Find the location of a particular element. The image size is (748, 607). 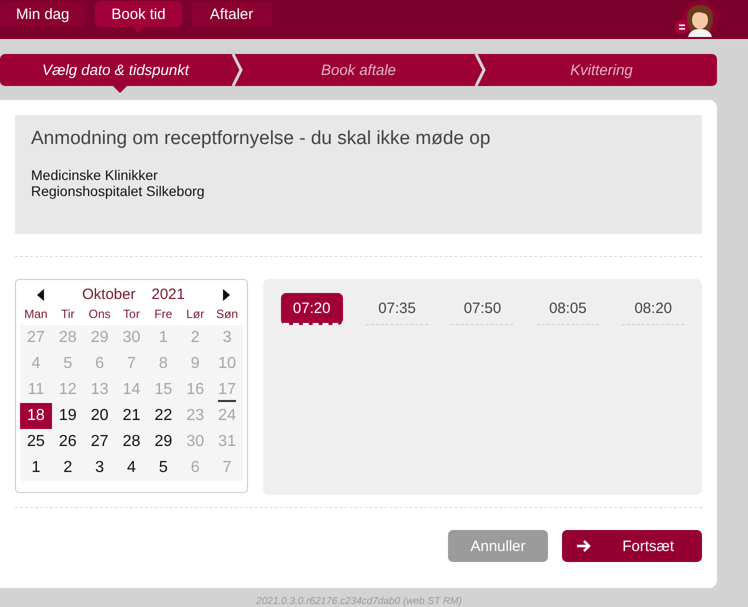

time-slot: 07:35 is located at coordinates (397, 309).